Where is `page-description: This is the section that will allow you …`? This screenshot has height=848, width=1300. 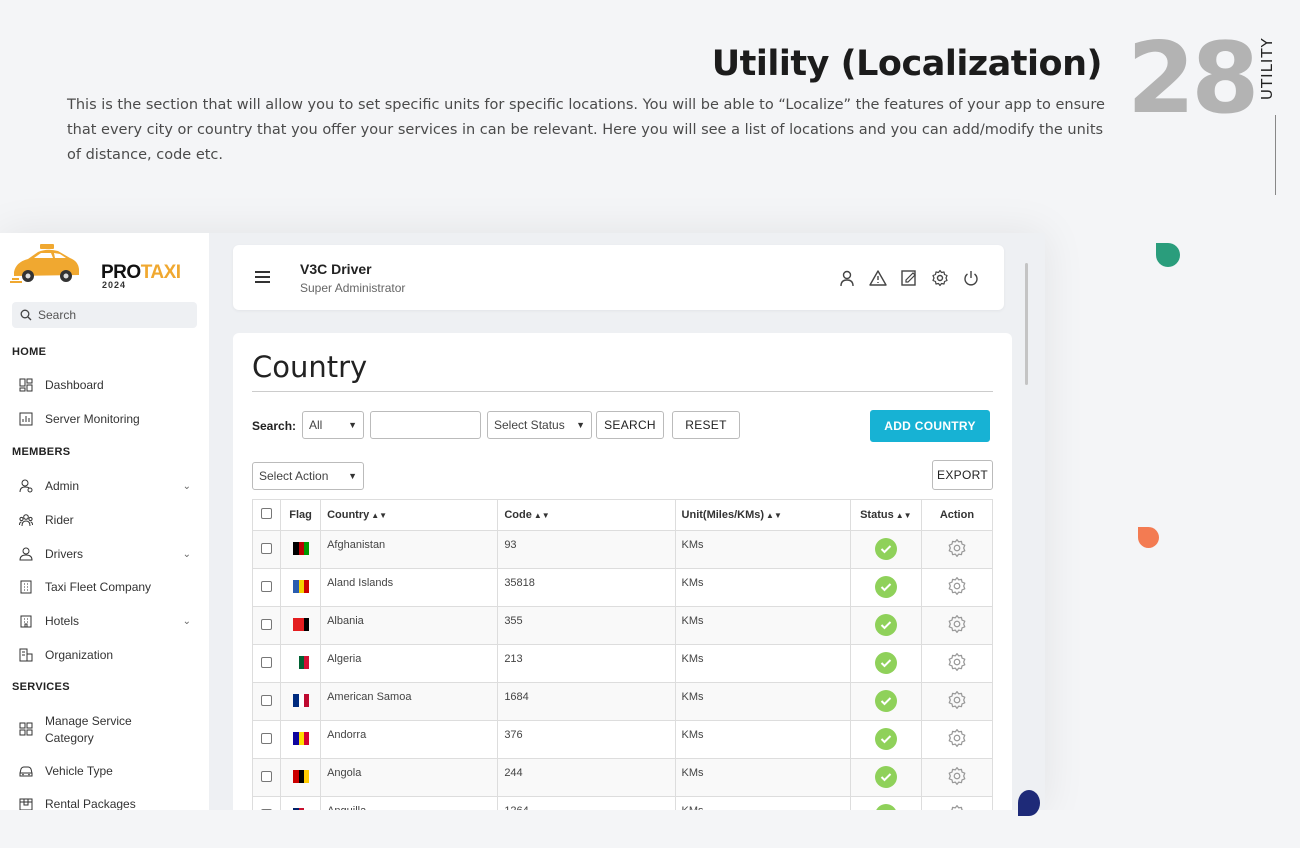
page-description: This is the section that will allow you … is located at coordinates (586, 130).